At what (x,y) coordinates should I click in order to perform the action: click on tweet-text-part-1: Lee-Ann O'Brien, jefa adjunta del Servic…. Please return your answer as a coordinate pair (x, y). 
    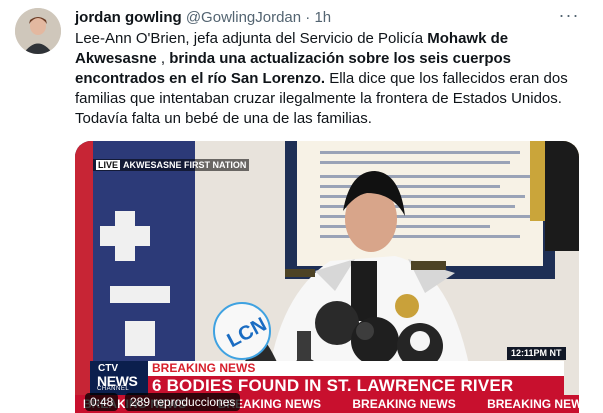
    Looking at the image, I should click on (251, 38).